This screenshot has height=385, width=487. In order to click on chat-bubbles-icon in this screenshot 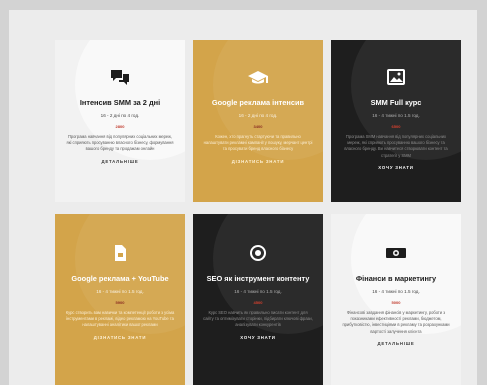, I will do `click(120, 77)`.